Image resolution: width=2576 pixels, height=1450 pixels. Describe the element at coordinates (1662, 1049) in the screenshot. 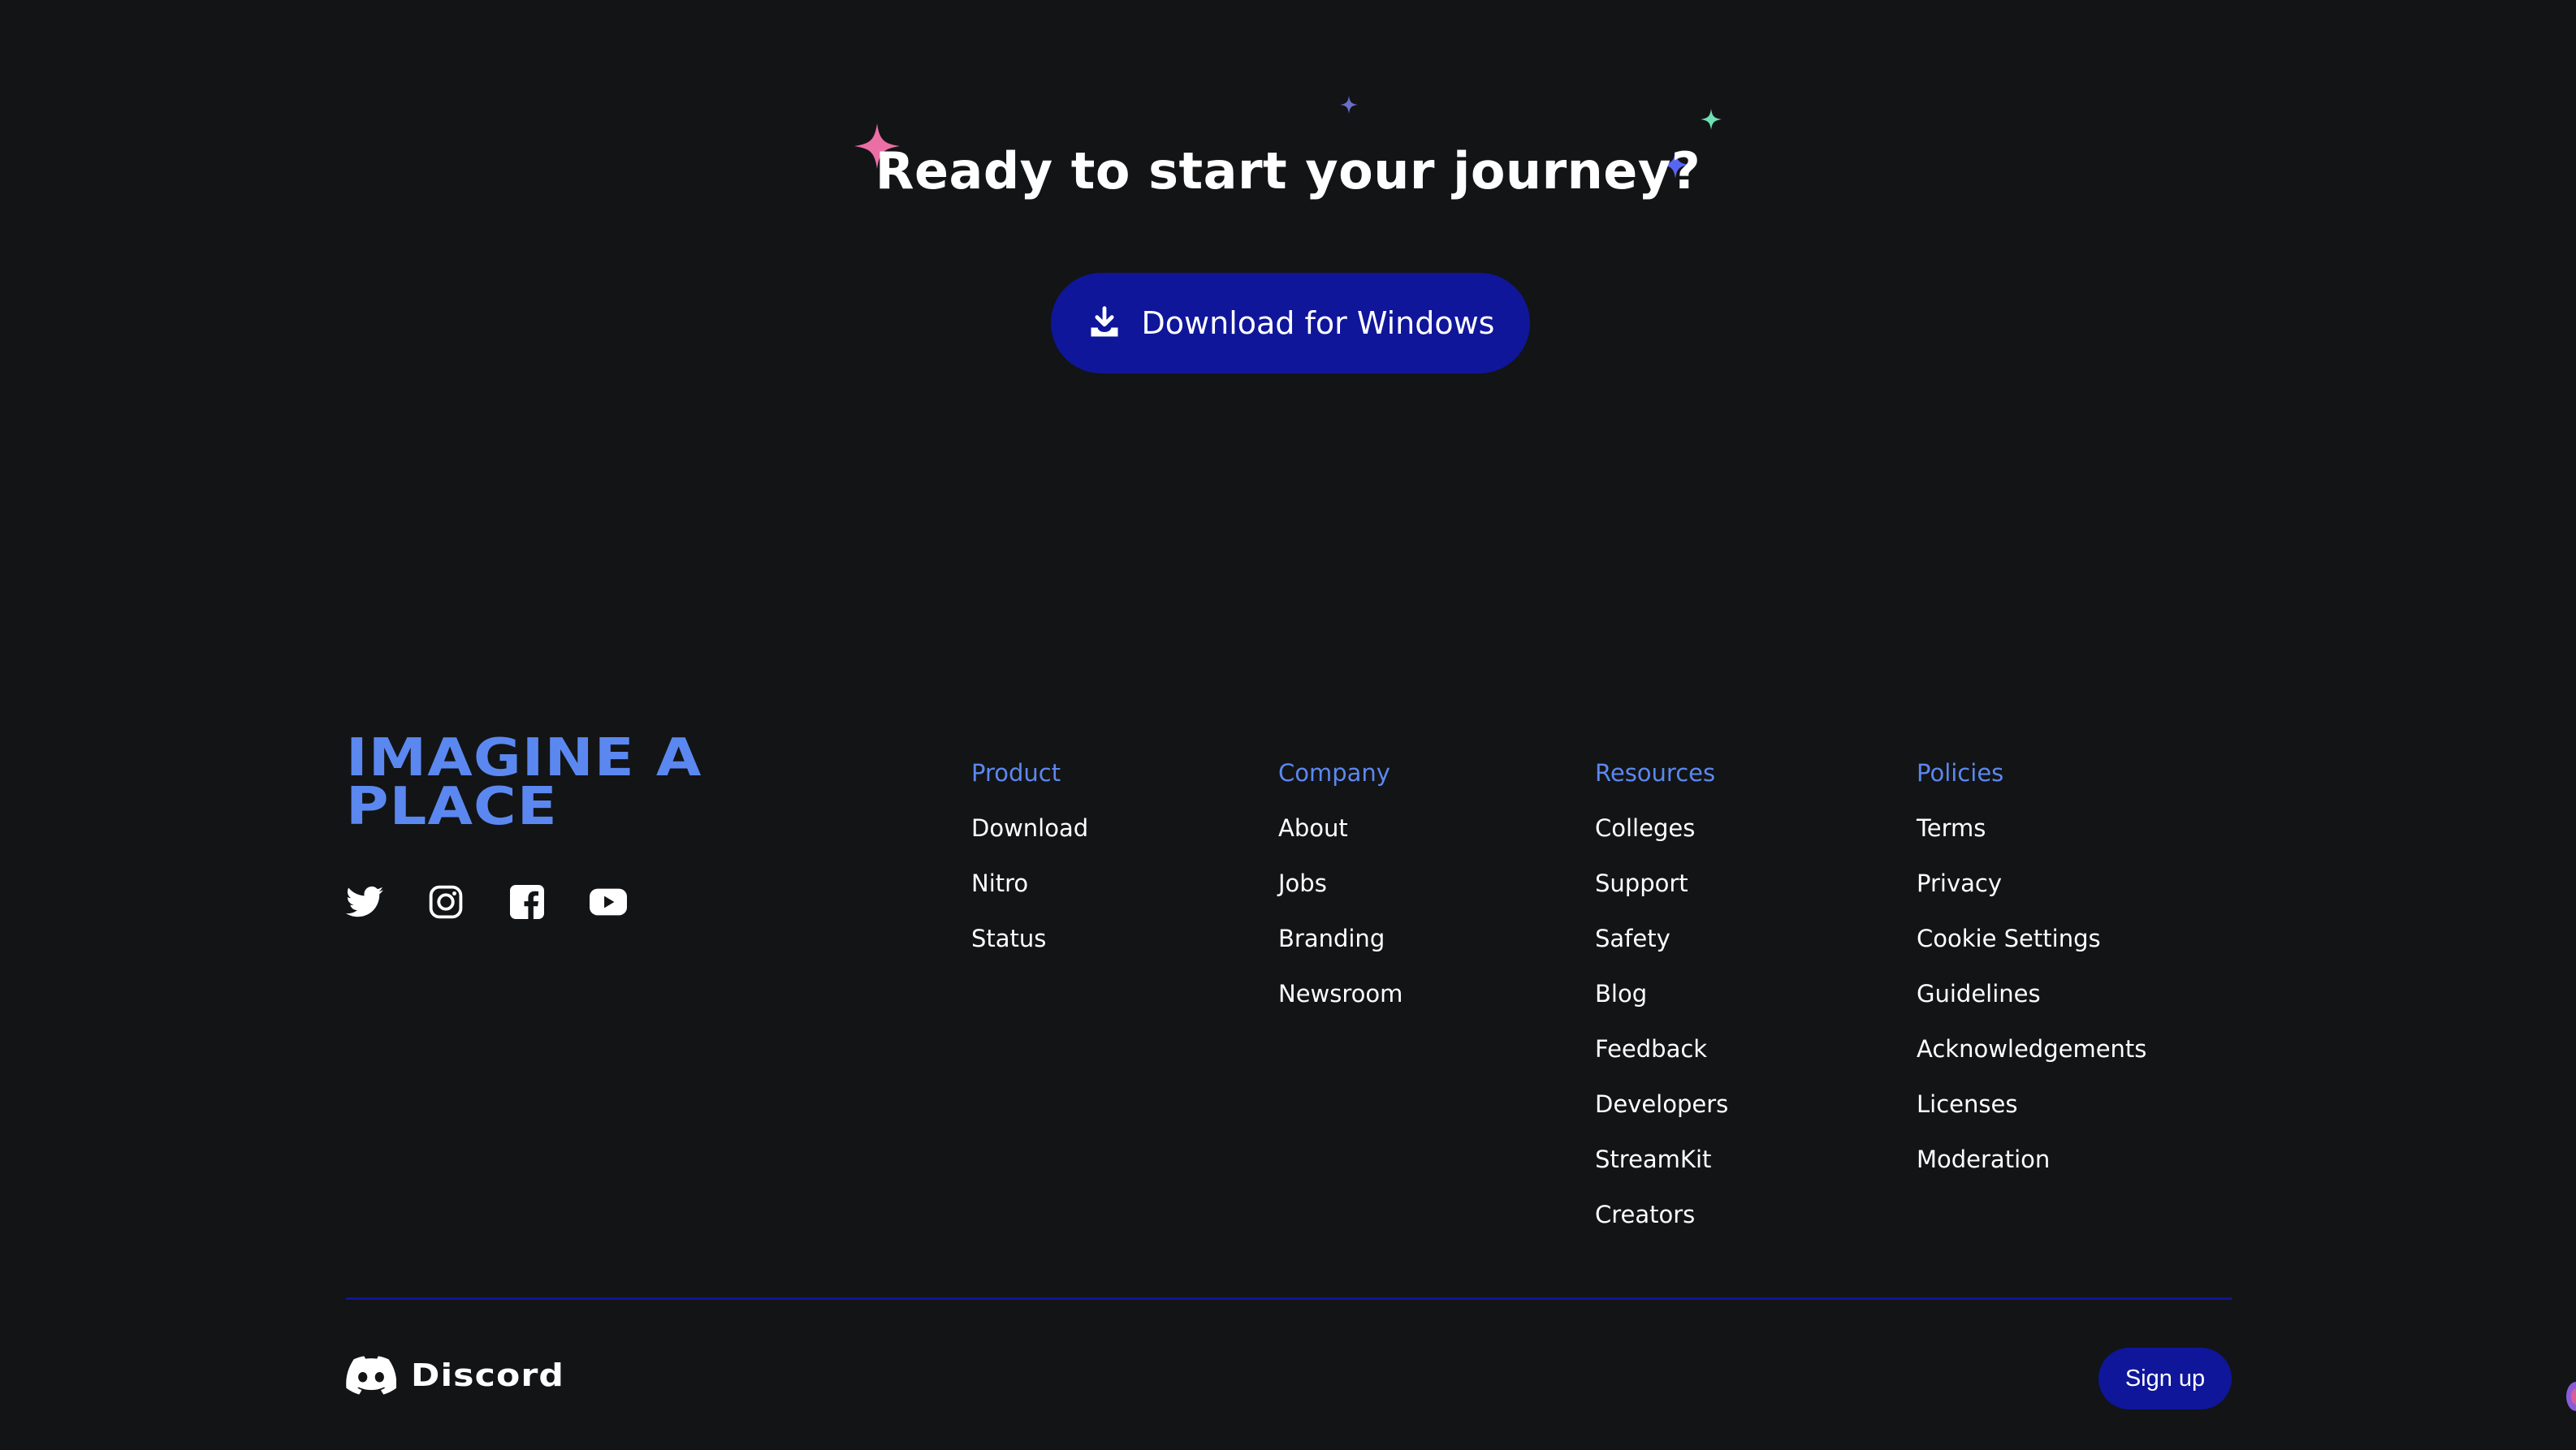

I see `footer-link-feedback: Feedback` at that location.